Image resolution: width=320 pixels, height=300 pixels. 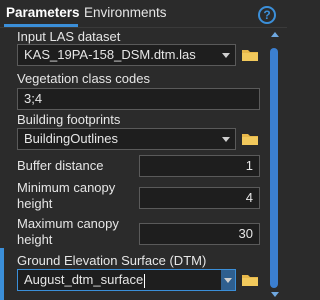 What do you see at coordinates (83, 78) in the screenshot?
I see `veg-codes-label: Vegetation class codes` at bounding box center [83, 78].